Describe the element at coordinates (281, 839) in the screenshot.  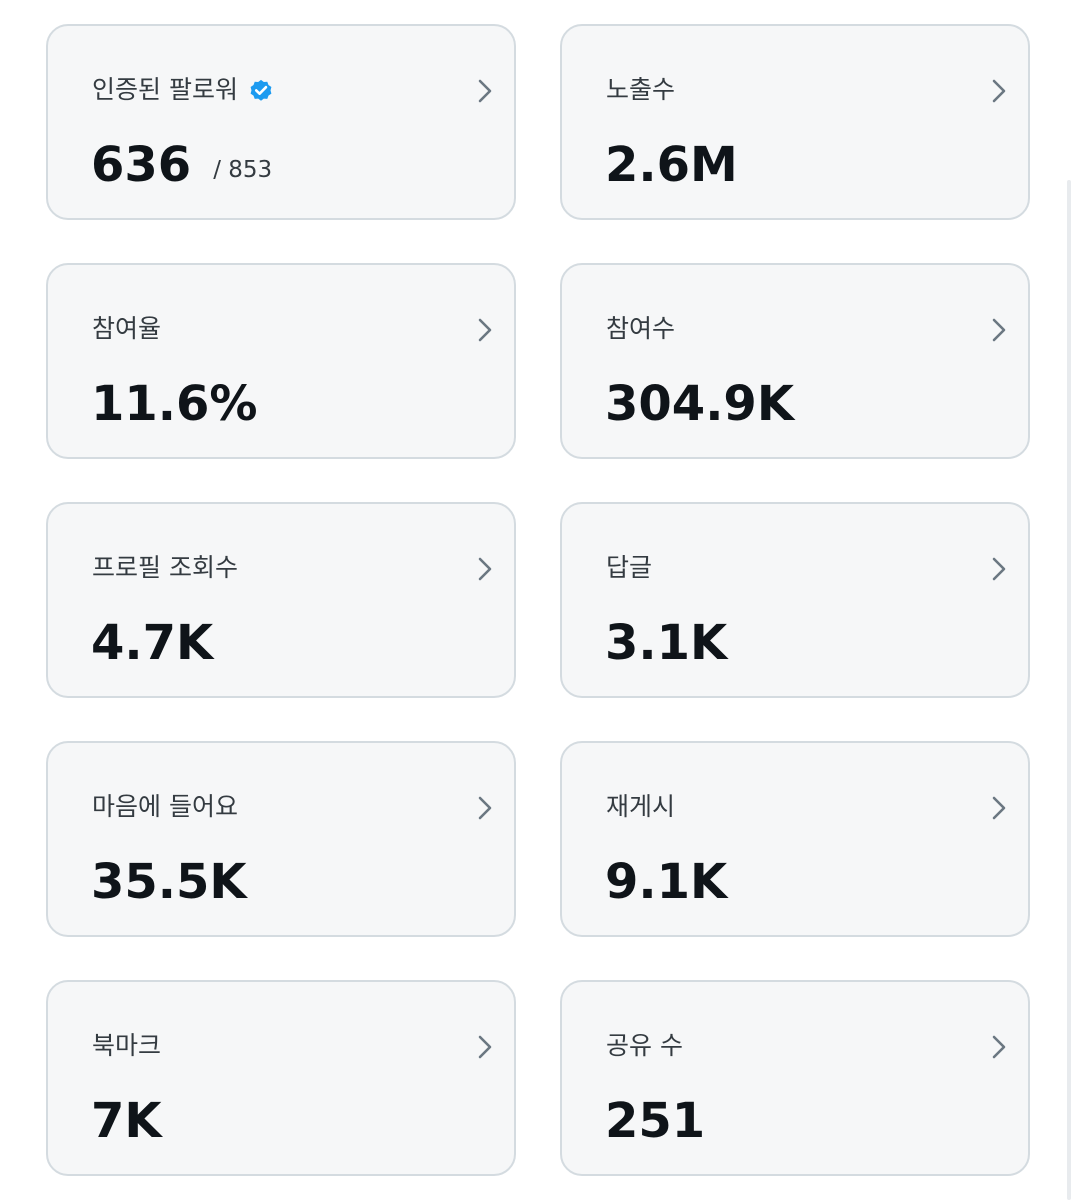
I see `metric-card-likes: 마음에 들어요 35.5K` at that location.